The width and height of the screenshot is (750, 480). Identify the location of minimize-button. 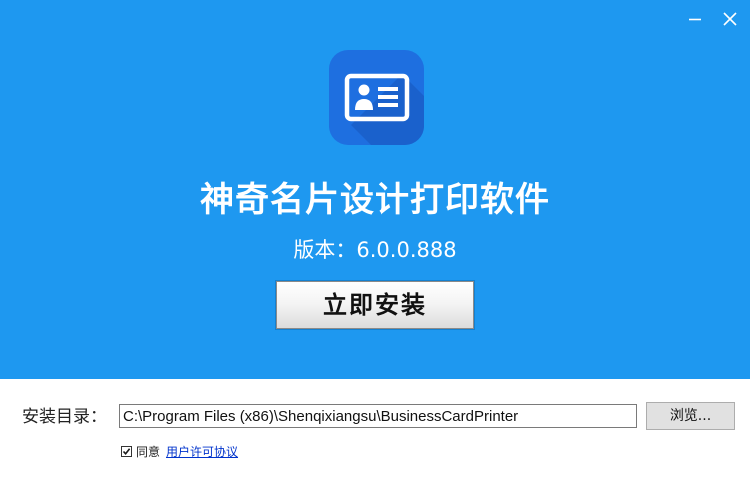
(695, 19).